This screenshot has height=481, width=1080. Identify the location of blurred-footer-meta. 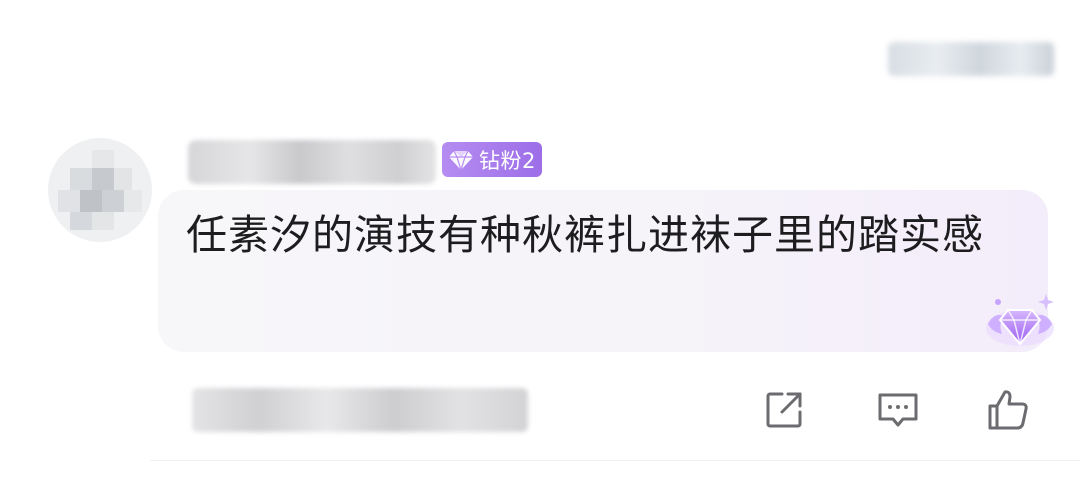
(360, 410).